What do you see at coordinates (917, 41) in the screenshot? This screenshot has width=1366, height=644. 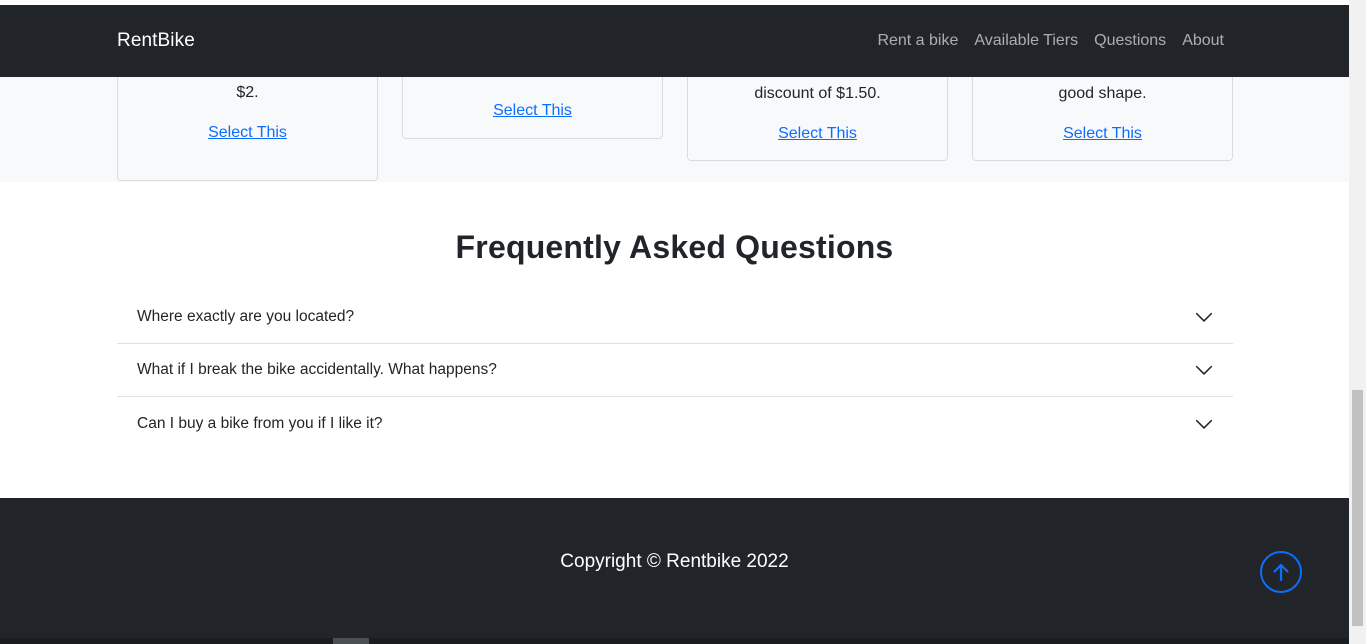 I see `nav-link-rent-a-bike: Rent a bike` at bounding box center [917, 41].